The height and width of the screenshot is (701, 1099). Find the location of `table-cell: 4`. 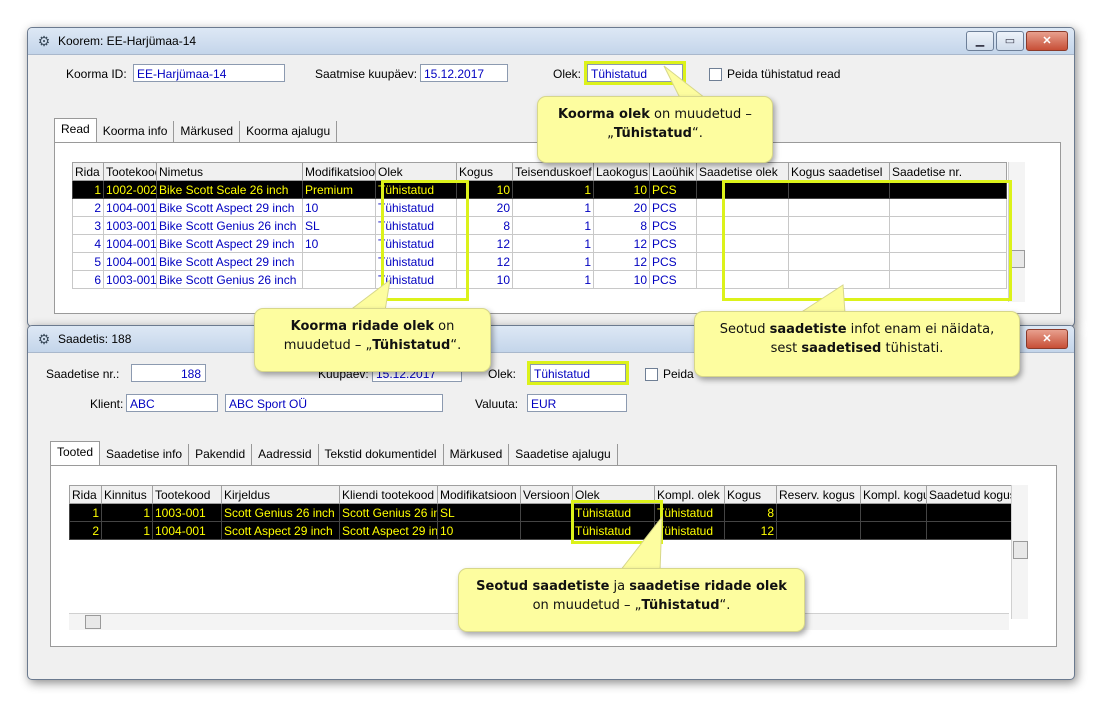

table-cell: 4 is located at coordinates (88, 243).